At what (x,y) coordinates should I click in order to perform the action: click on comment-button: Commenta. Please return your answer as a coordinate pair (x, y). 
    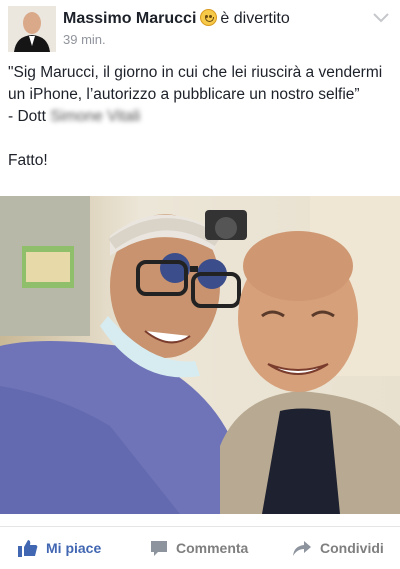
    Looking at the image, I should click on (199, 548).